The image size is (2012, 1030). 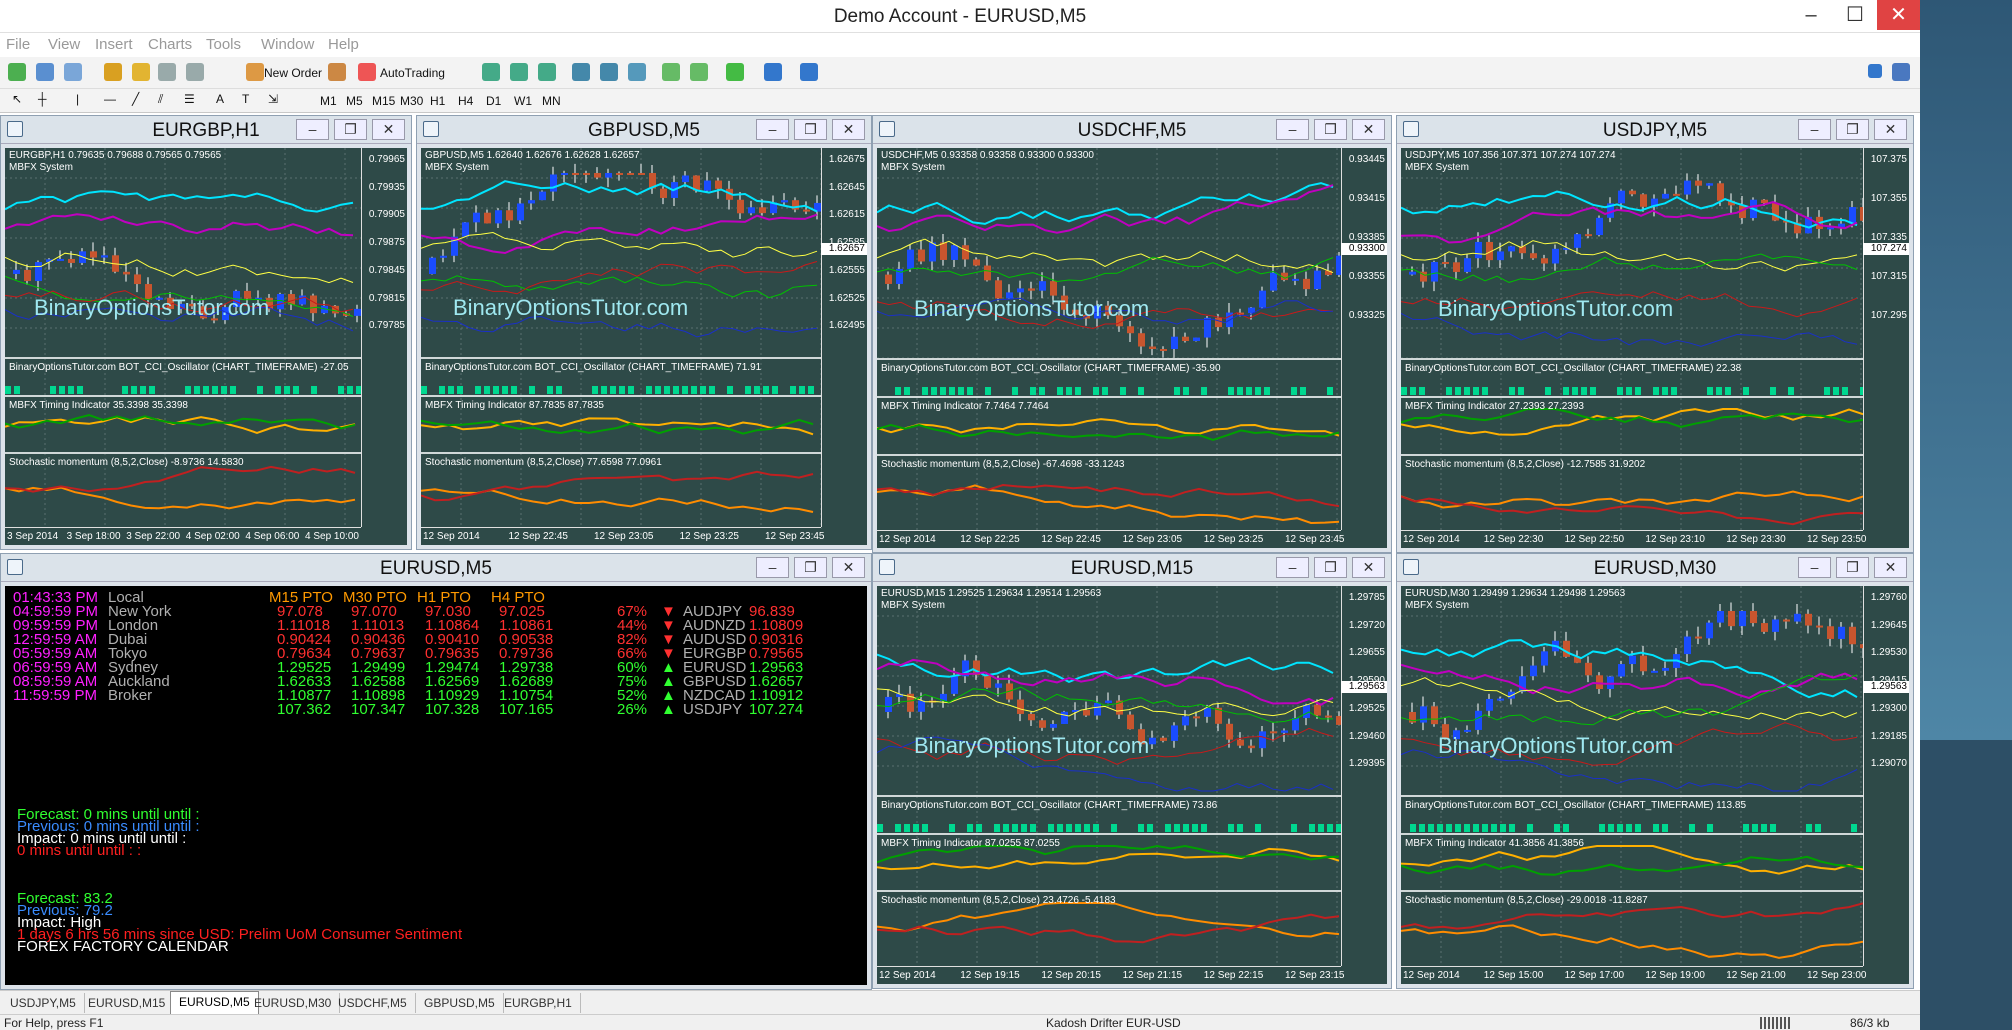 What do you see at coordinates (45, 72) in the screenshot?
I see `profiles-icon` at bounding box center [45, 72].